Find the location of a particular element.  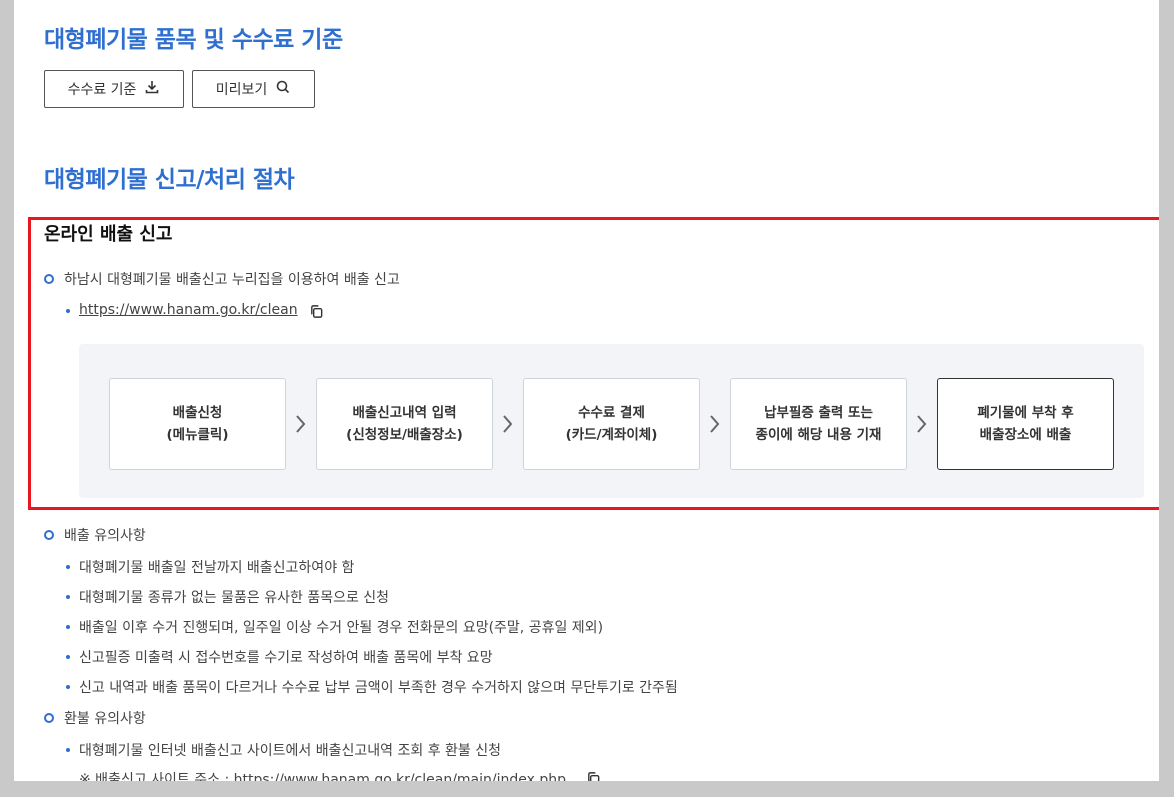

note-item-2: 대형폐기물 종류가 없는 물품은 유사한 품목으로 신청 is located at coordinates (234, 598).